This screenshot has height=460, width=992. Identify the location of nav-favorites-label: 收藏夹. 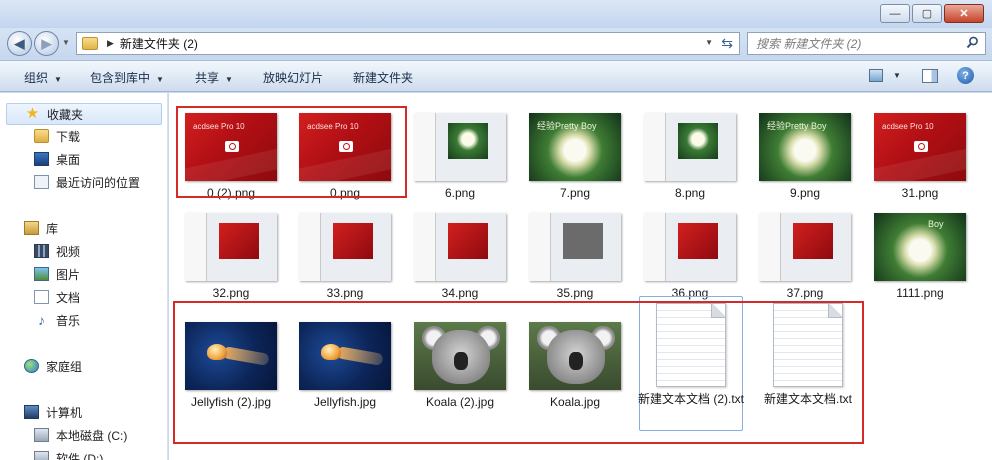
(65, 114).